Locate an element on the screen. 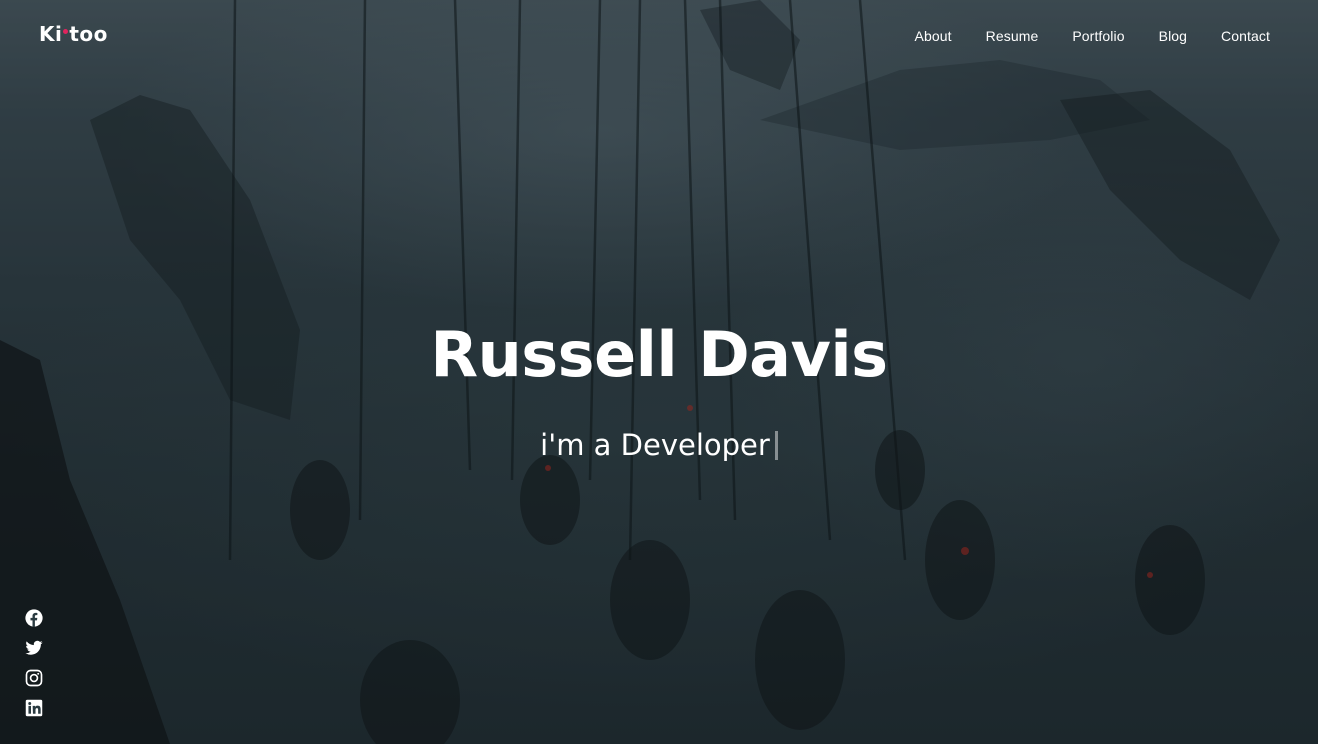 The image size is (1318, 744). nav-link-resume: Resume is located at coordinates (1012, 36).